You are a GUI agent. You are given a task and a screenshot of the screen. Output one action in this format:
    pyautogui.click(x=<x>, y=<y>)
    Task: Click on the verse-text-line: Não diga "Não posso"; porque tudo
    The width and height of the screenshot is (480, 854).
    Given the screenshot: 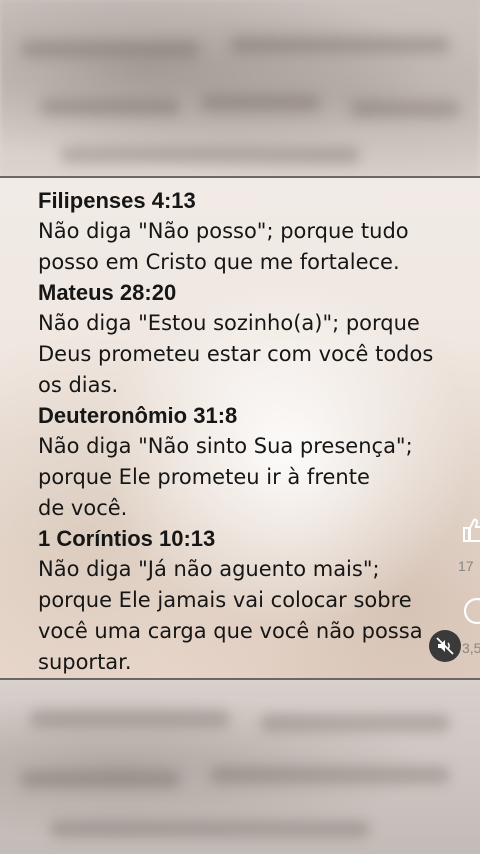 What is the action you would take?
    pyautogui.click(x=223, y=231)
    